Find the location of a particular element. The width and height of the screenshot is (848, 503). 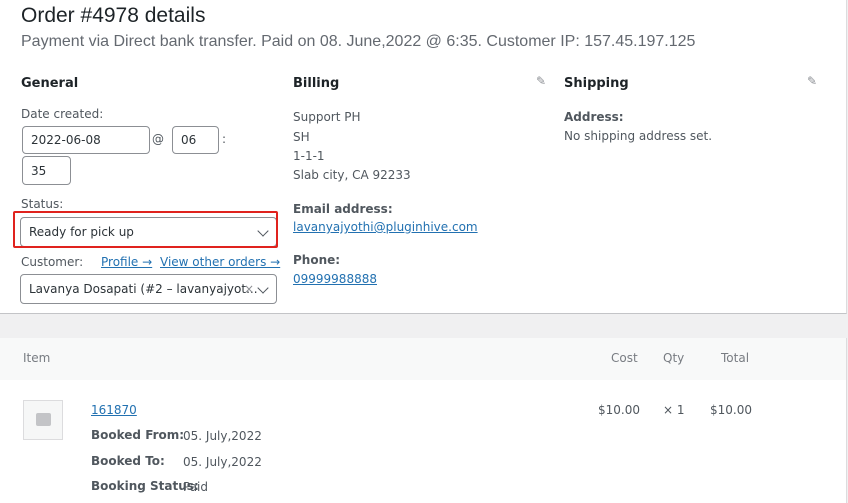

meta-value-booked-from: 05. July,2022 is located at coordinates (222, 436).